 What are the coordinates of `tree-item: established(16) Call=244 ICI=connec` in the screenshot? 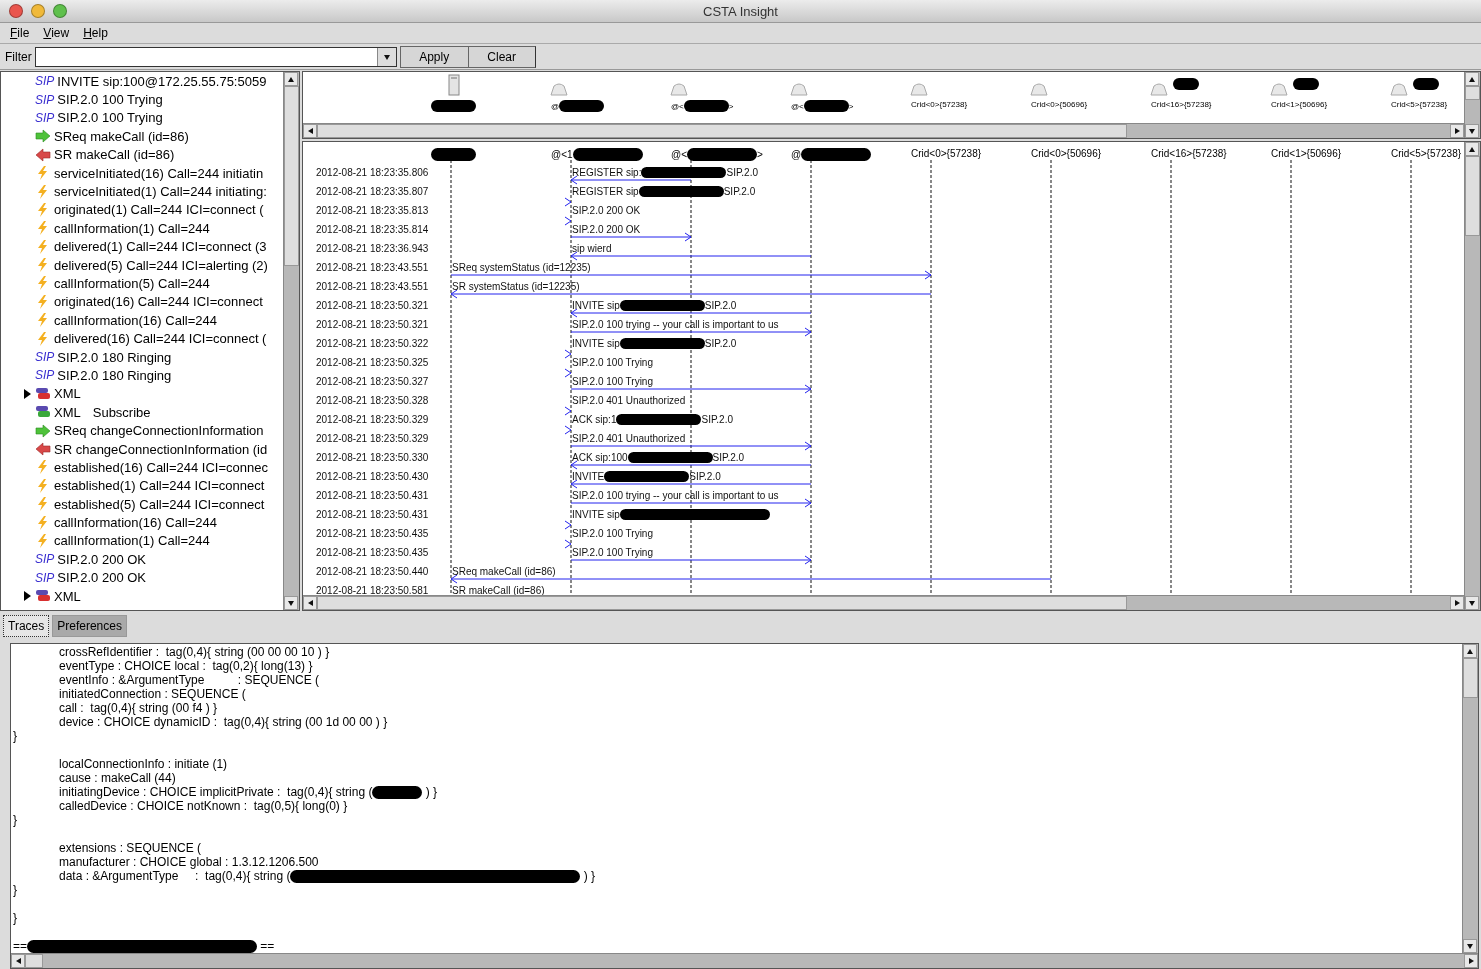 It's located at (142, 467).